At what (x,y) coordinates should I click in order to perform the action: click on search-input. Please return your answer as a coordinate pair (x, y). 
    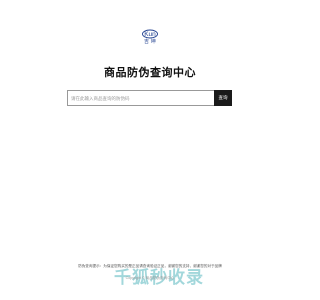
    Looking at the image, I should click on (140, 98).